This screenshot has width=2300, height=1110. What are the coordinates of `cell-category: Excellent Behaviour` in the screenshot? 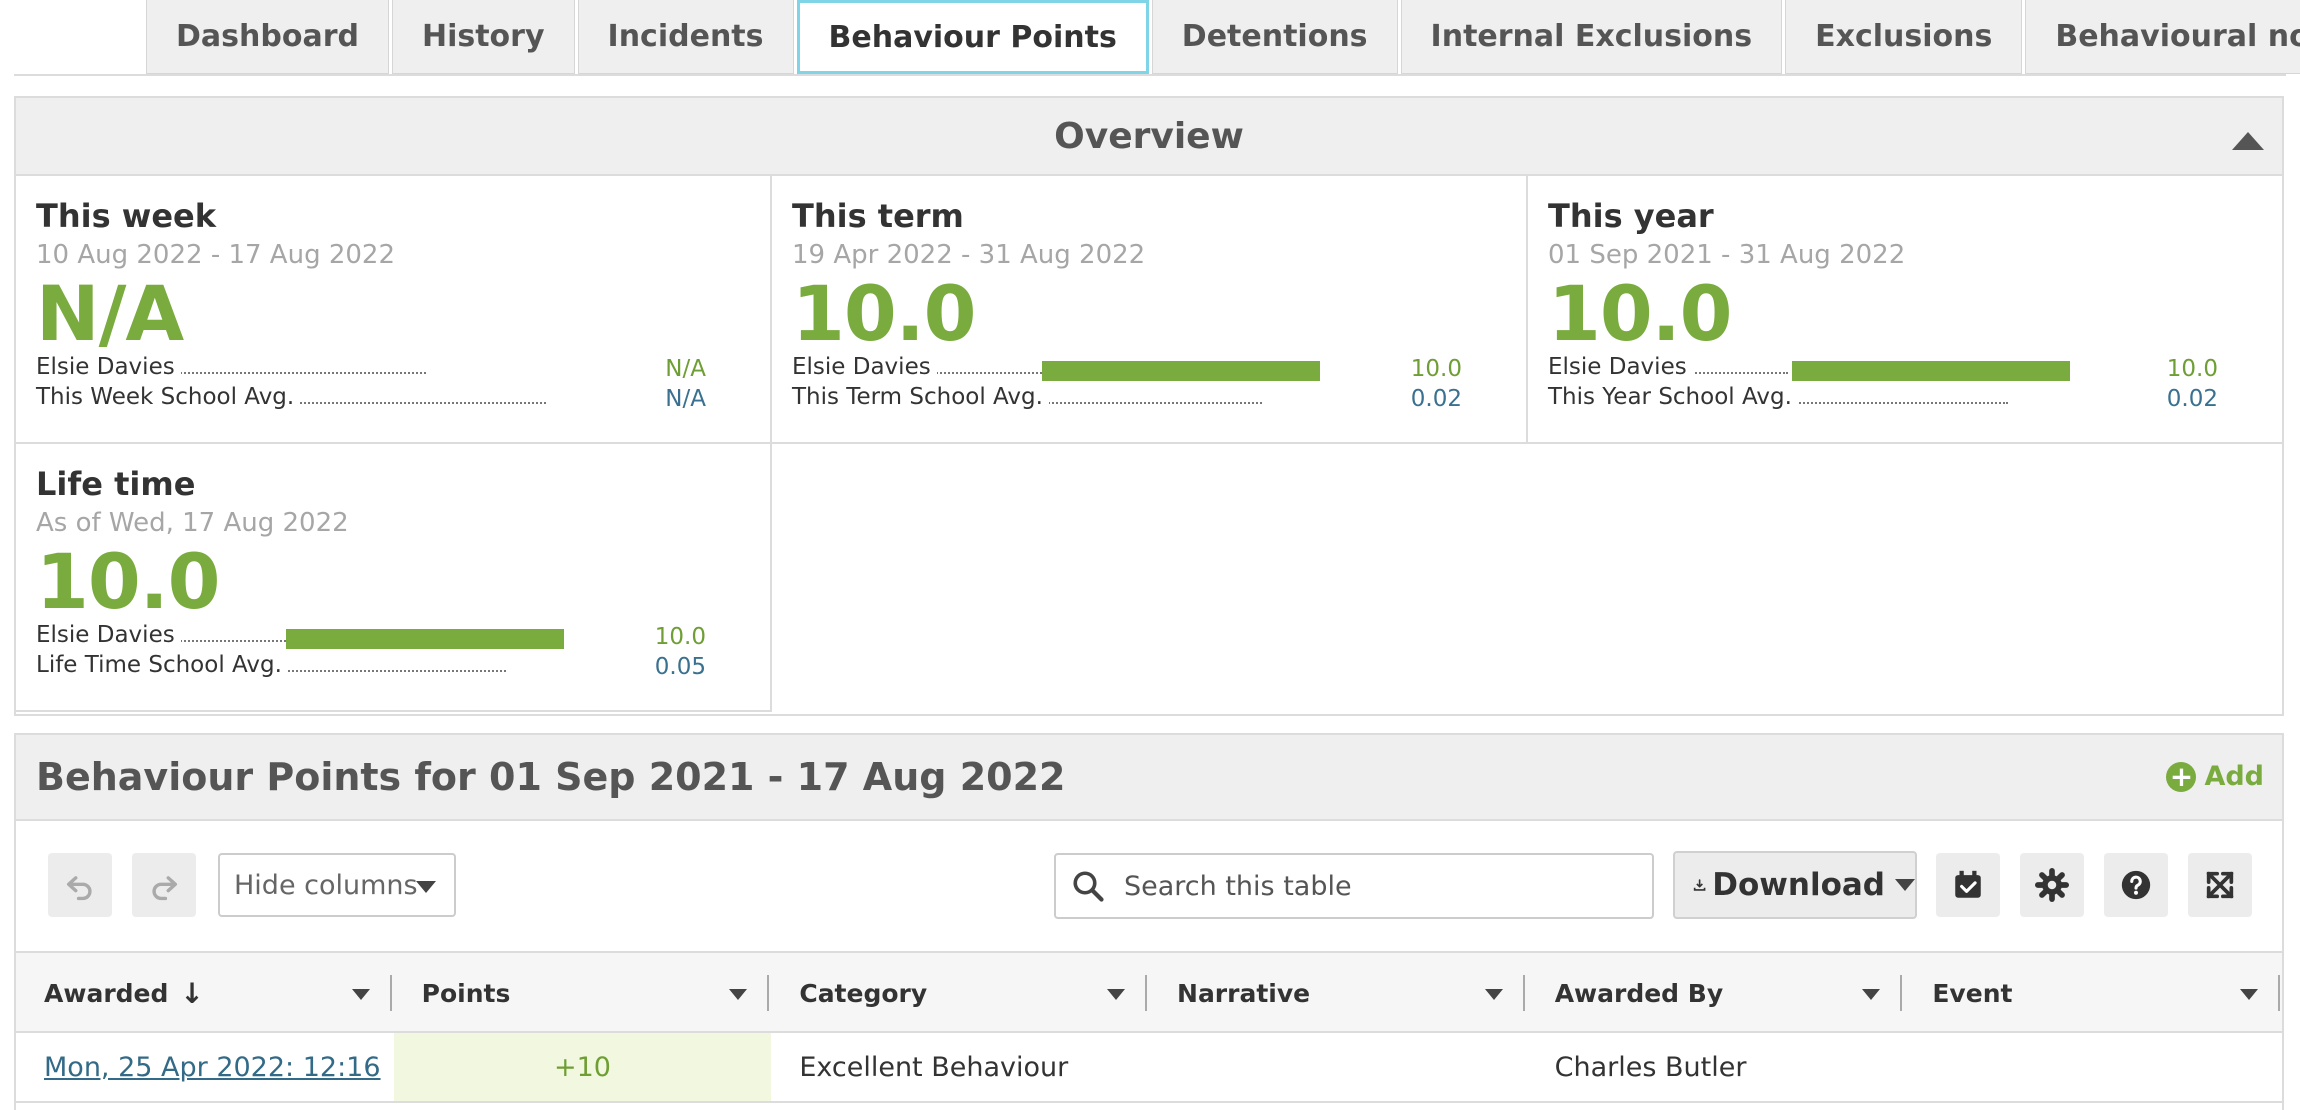 It's located at (934, 1067).